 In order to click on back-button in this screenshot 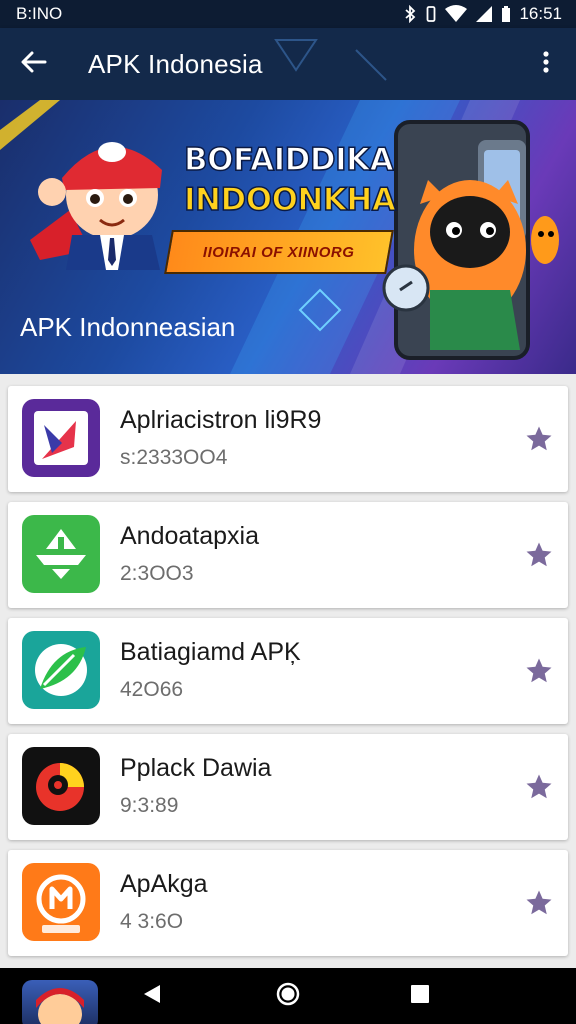, I will do `click(34, 64)`.